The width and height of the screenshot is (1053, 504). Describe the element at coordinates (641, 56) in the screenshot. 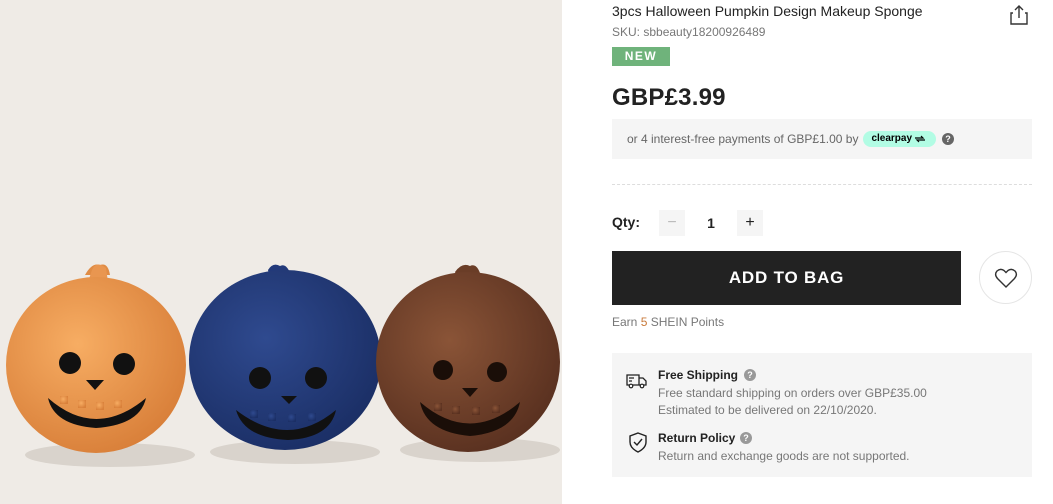

I see `new-badge: NEW` at that location.